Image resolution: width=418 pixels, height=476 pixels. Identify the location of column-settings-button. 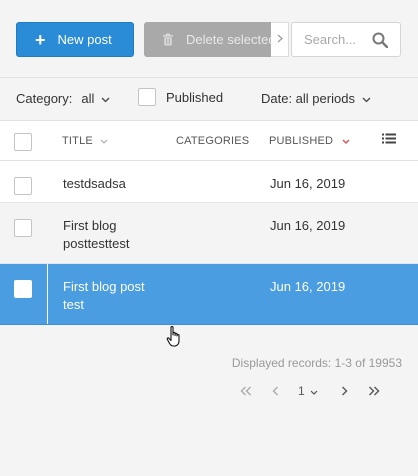
(389, 140).